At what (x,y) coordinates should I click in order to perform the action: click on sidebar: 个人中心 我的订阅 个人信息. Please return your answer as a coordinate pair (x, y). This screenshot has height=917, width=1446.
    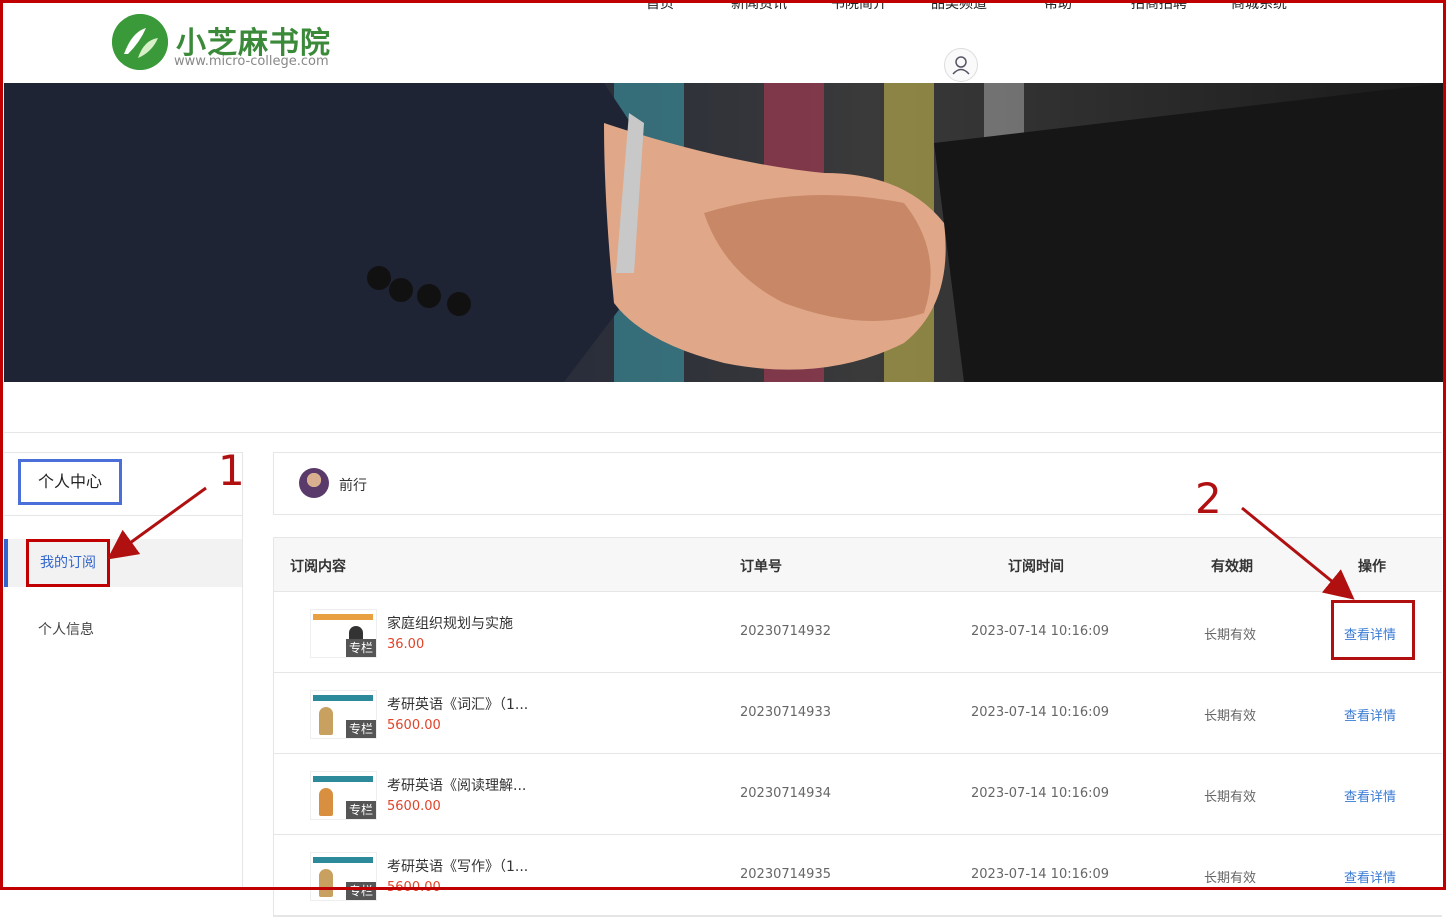
    Looking at the image, I should click on (123, 671).